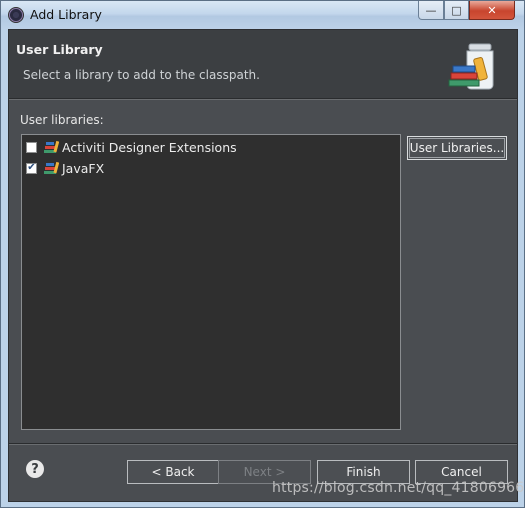  I want to click on close-icon: ✕, so click(492, 10).